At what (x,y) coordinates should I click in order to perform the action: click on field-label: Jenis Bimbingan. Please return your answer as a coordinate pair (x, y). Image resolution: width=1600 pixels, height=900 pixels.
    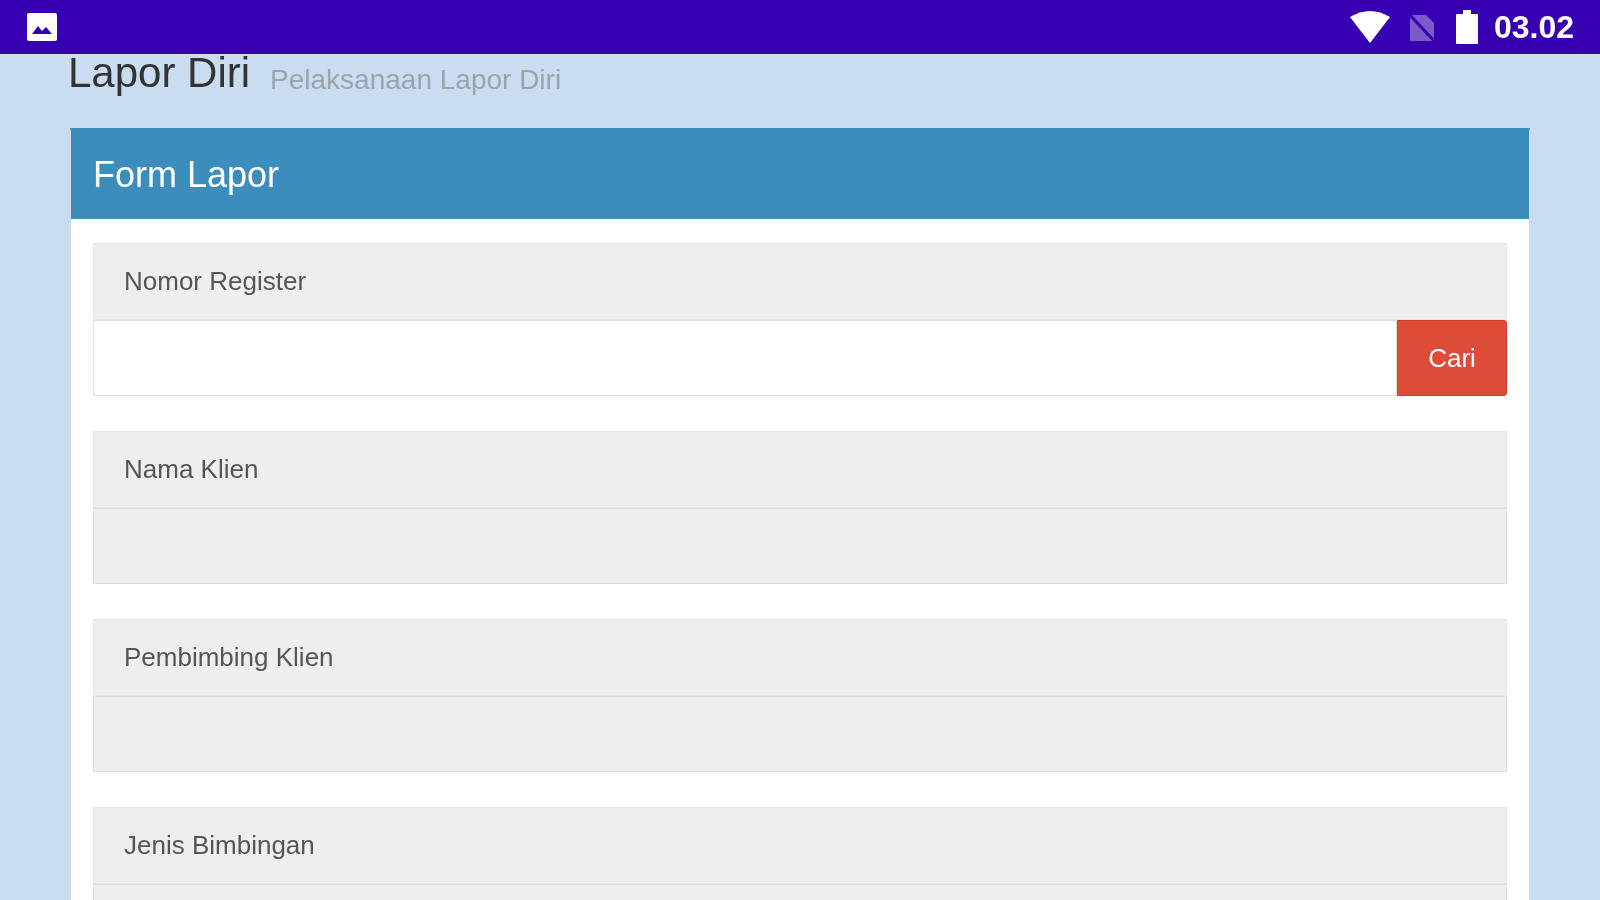
    Looking at the image, I should click on (800, 845).